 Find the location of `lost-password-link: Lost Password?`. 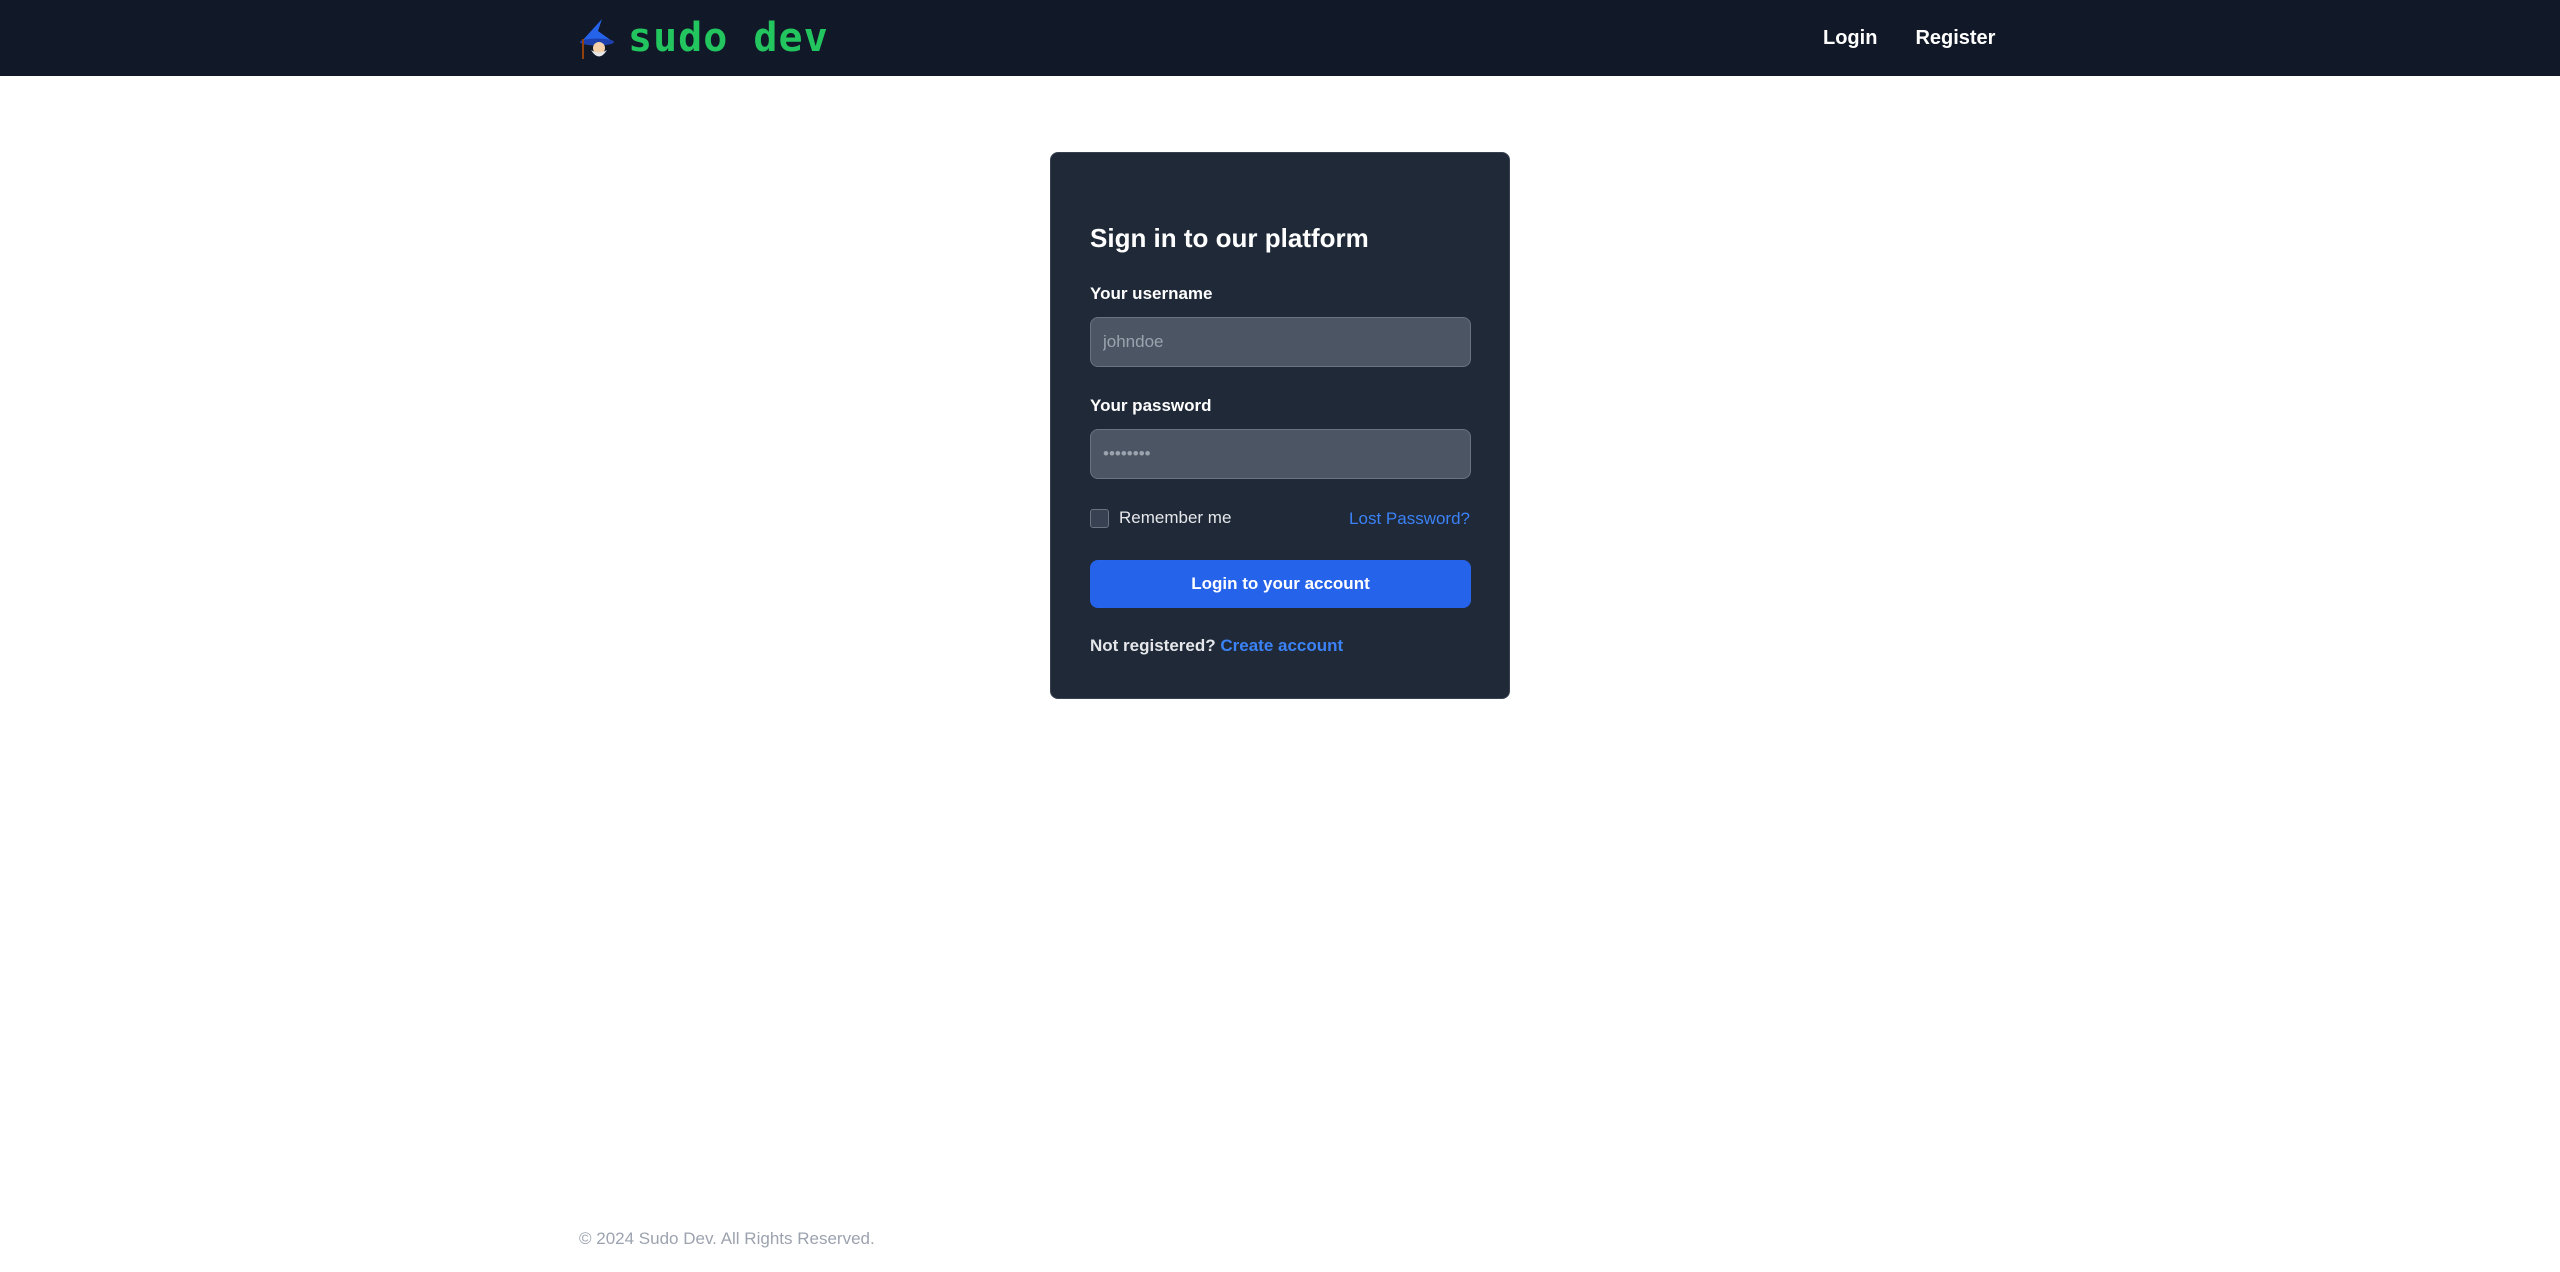

lost-password-link: Lost Password? is located at coordinates (1409, 519).